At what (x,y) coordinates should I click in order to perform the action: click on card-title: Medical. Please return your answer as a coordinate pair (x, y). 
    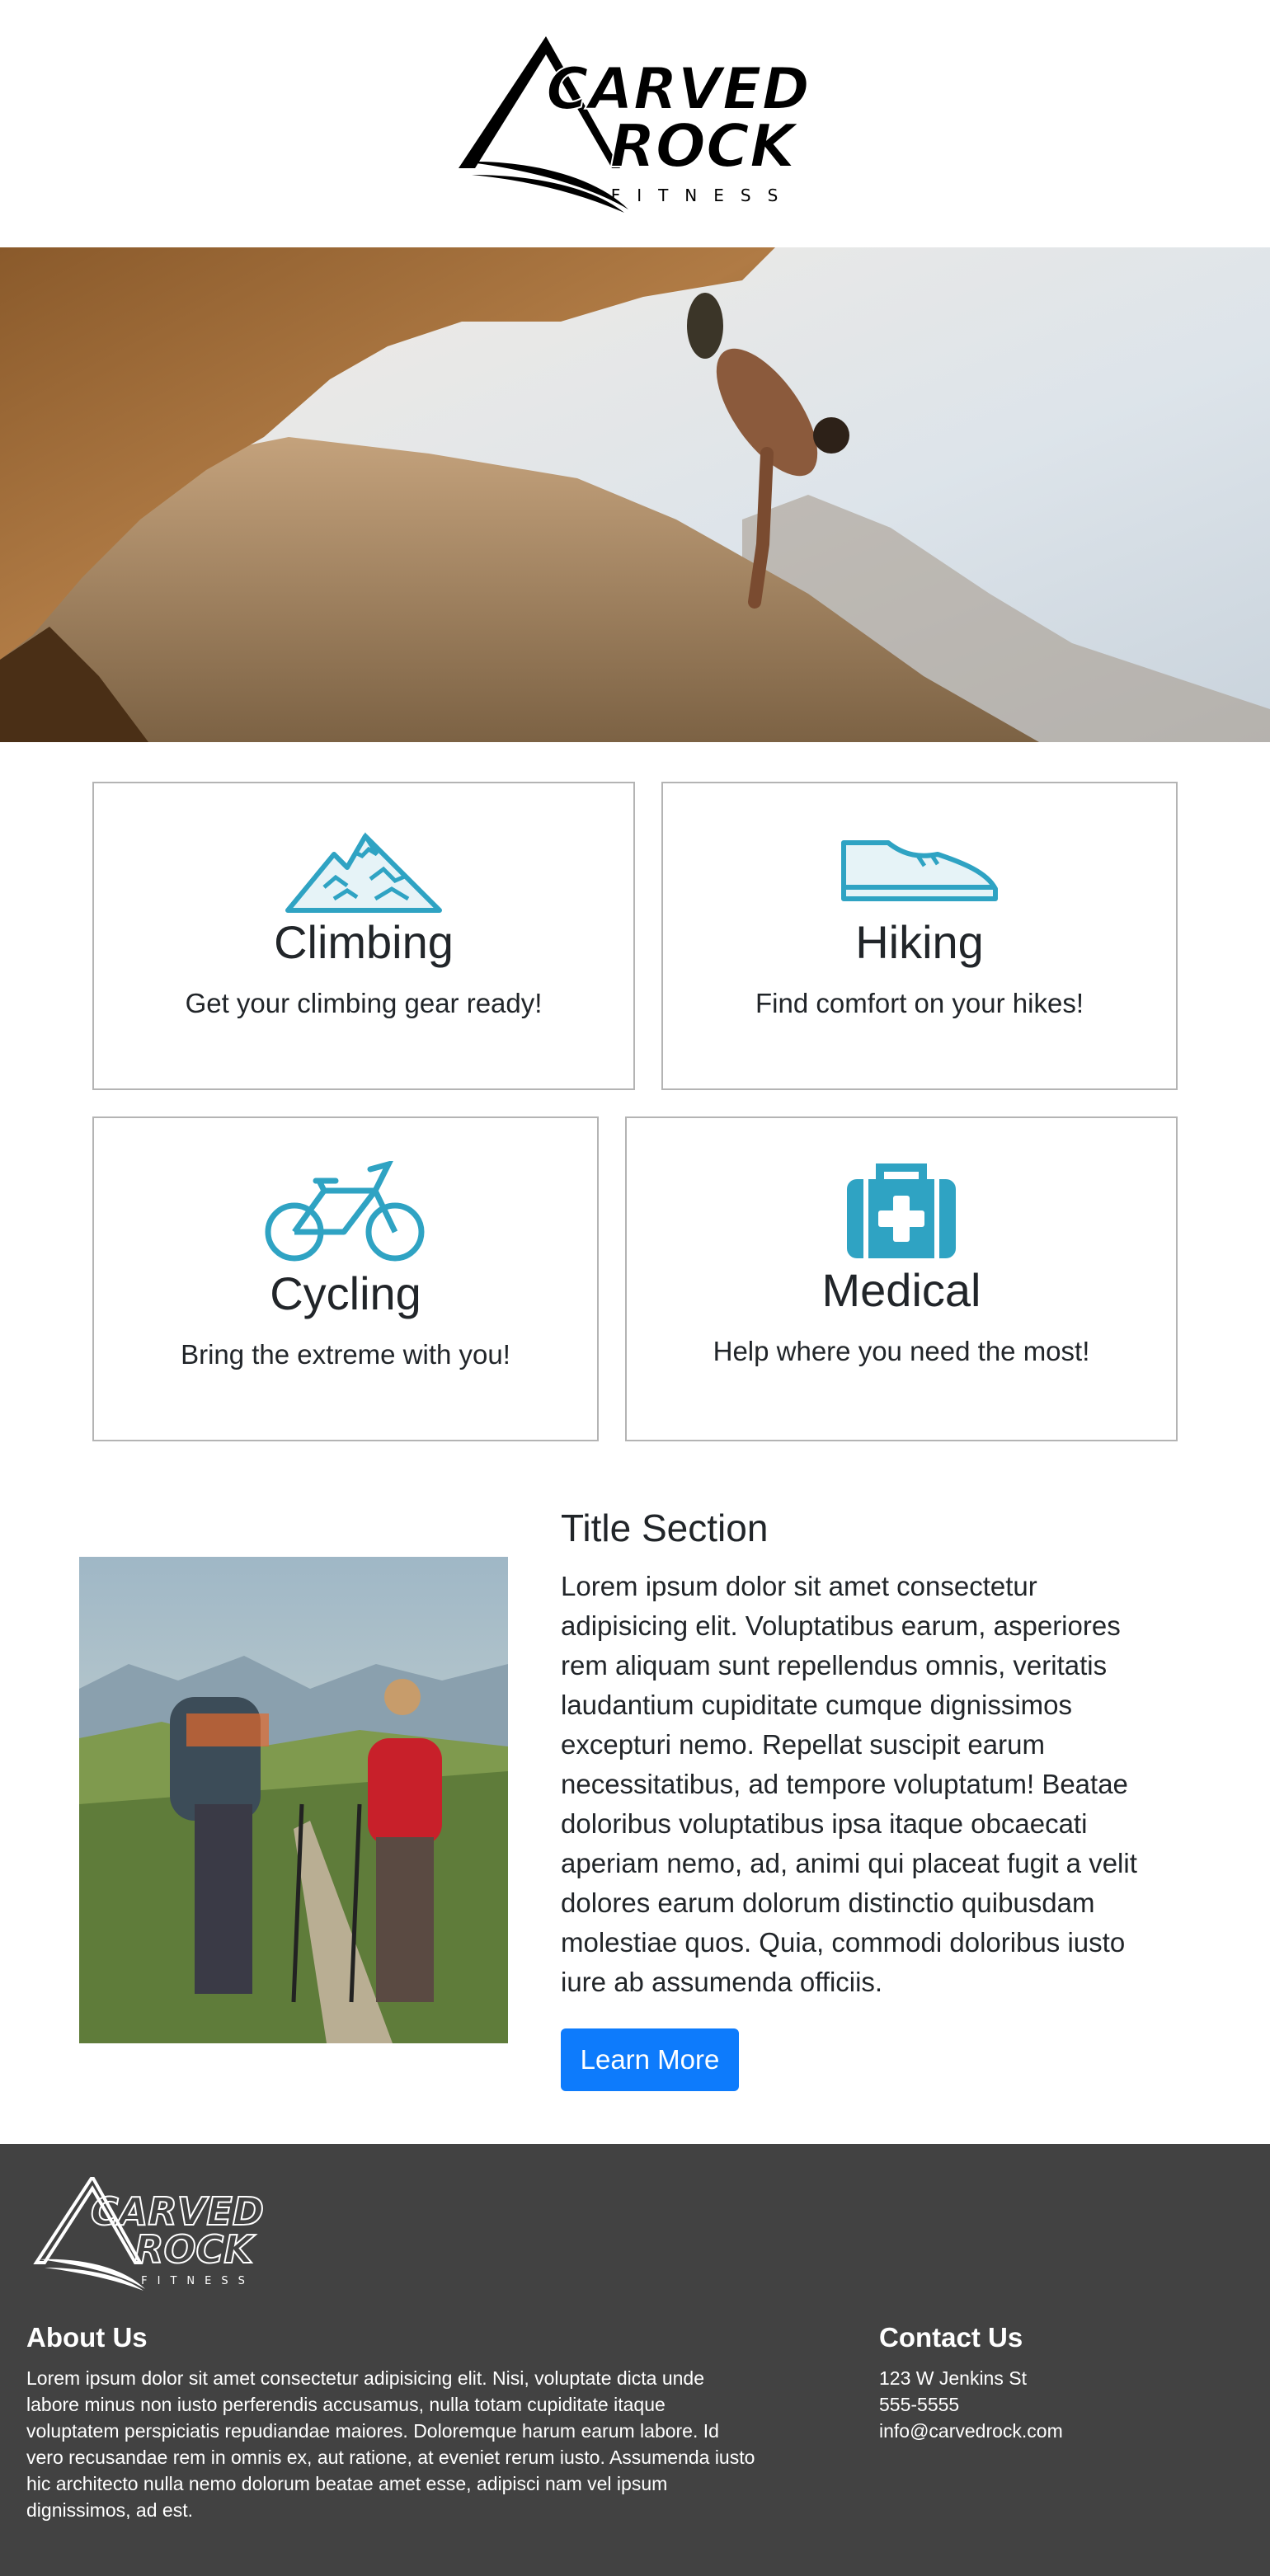
    Looking at the image, I should click on (901, 1290).